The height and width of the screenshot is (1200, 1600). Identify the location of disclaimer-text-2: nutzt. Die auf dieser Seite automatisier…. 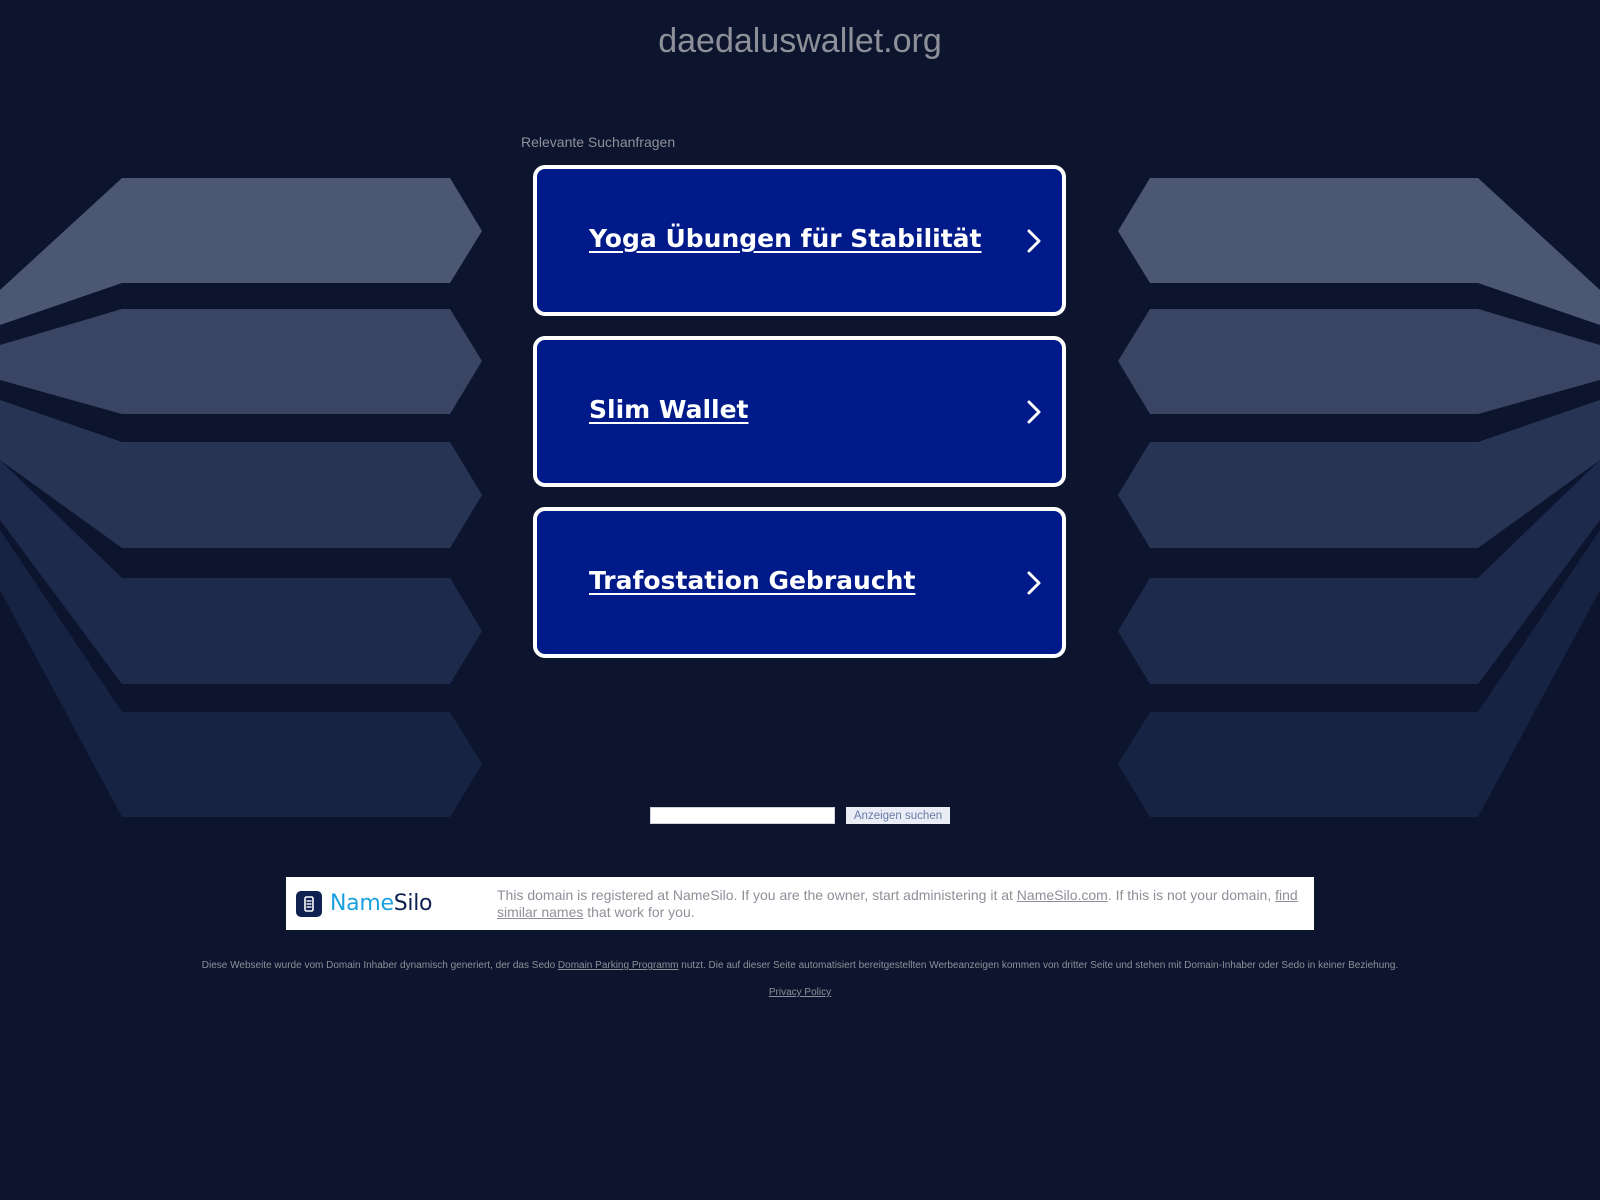
(1038, 965).